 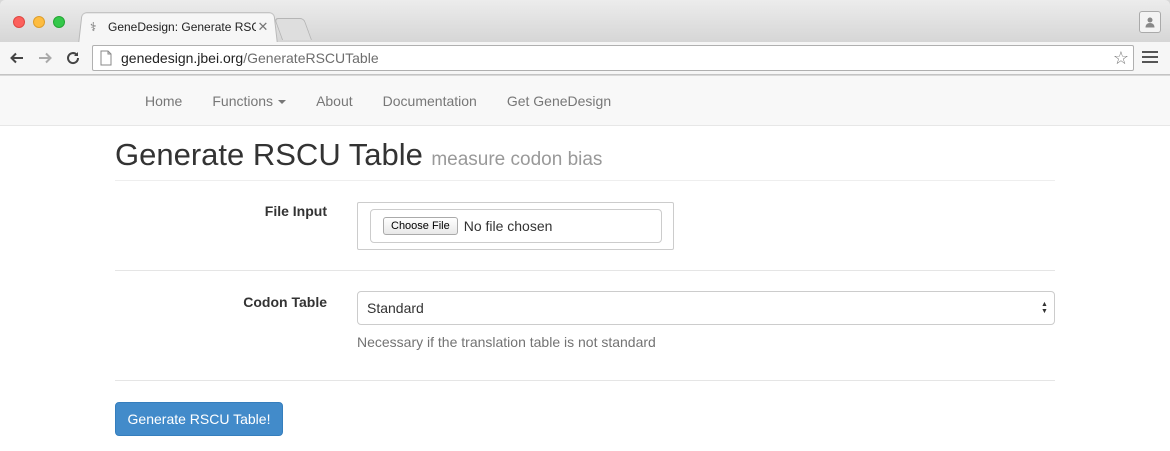 What do you see at coordinates (585, 21) in the screenshot?
I see `browser-titlebar: ⚕ GeneDesign: Generate RSC ✕` at bounding box center [585, 21].